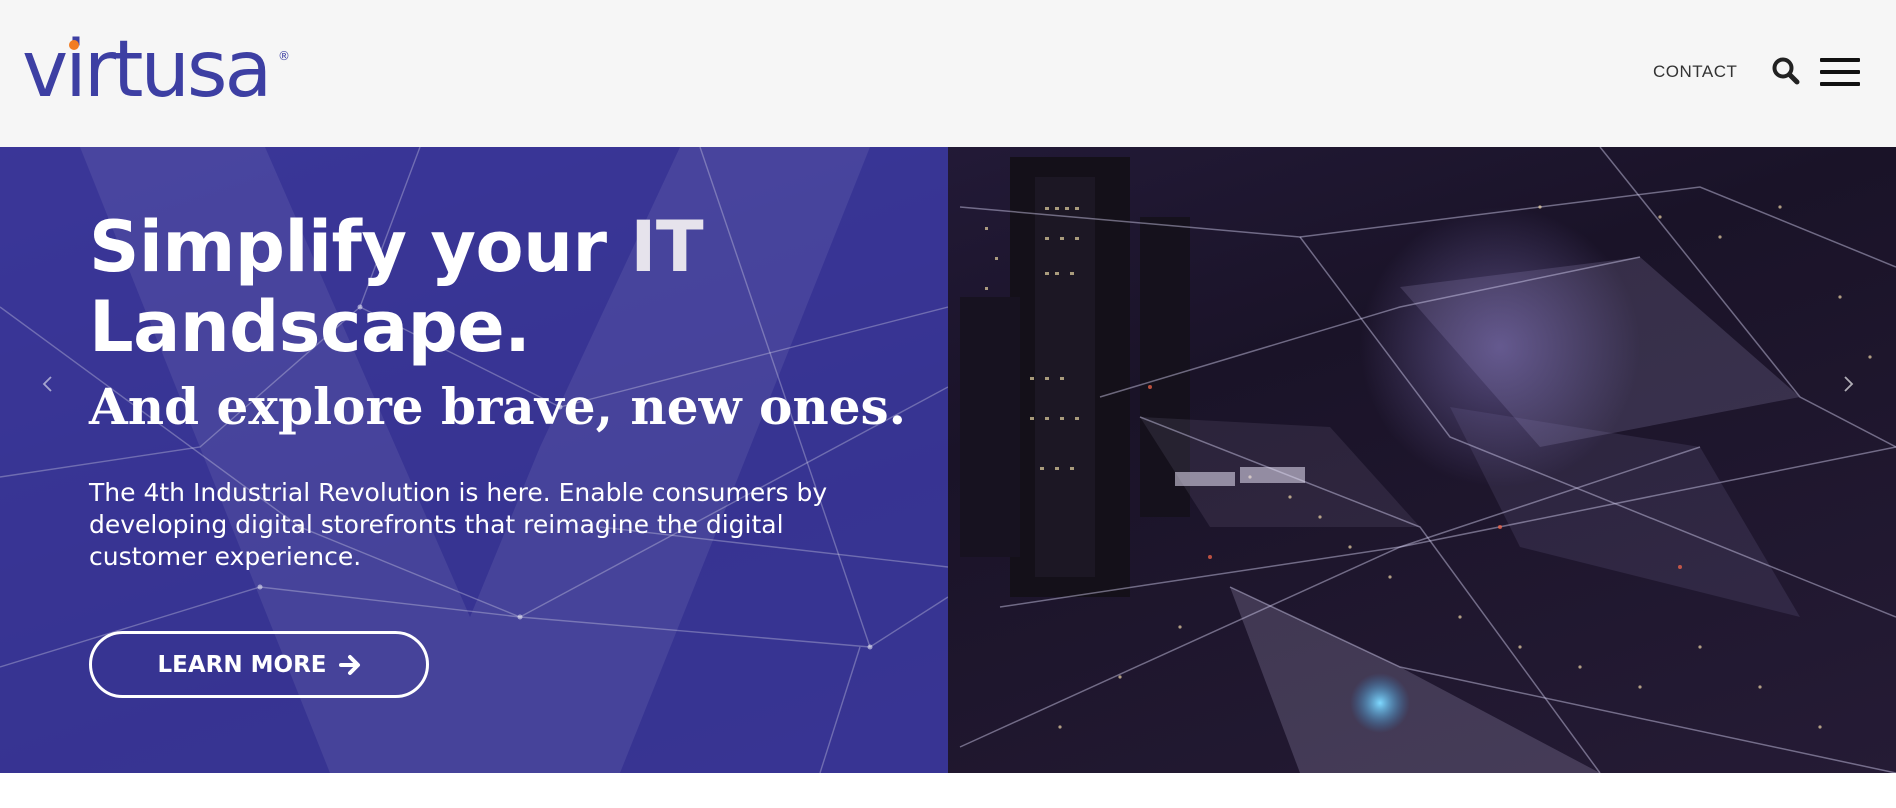  Describe the element at coordinates (48, 384) in the screenshot. I see `chevron-left-icon` at that location.